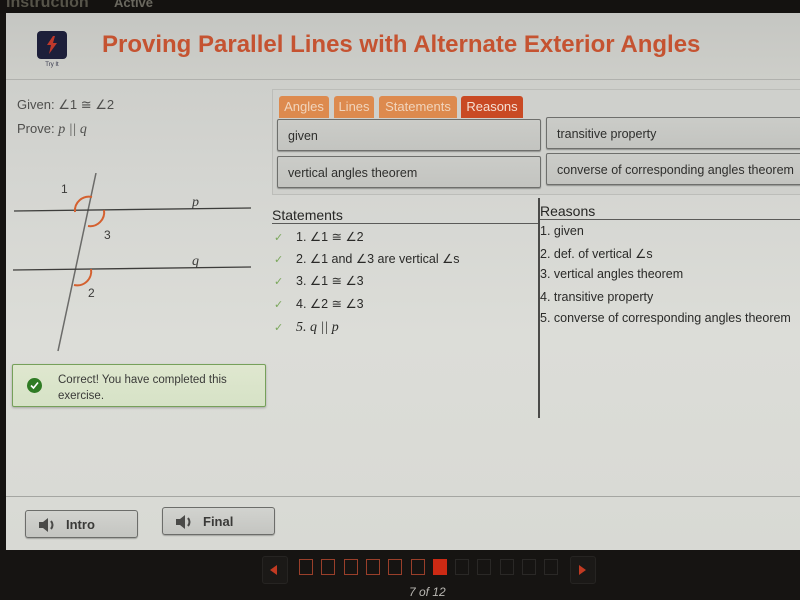  I want to click on prev-page-button, so click(275, 570).